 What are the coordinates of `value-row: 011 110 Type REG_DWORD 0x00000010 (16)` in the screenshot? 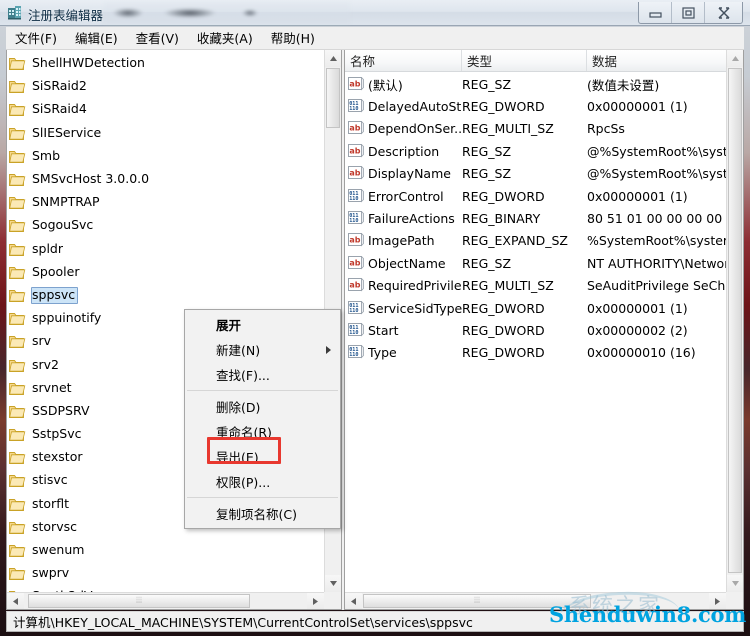 It's located at (539, 353).